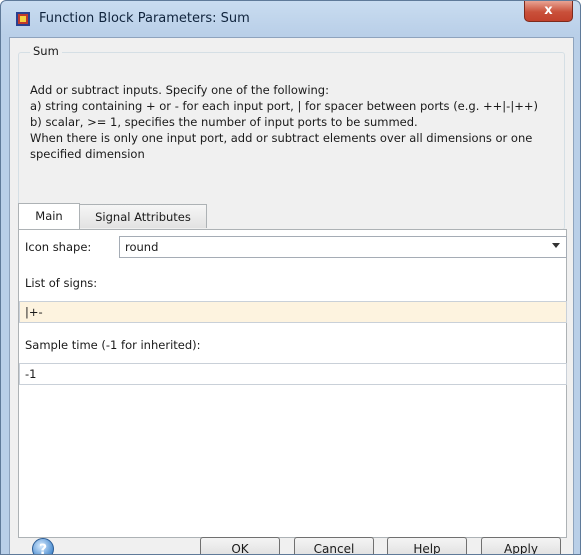  What do you see at coordinates (293, 374) in the screenshot?
I see `sample-time-field: -1` at bounding box center [293, 374].